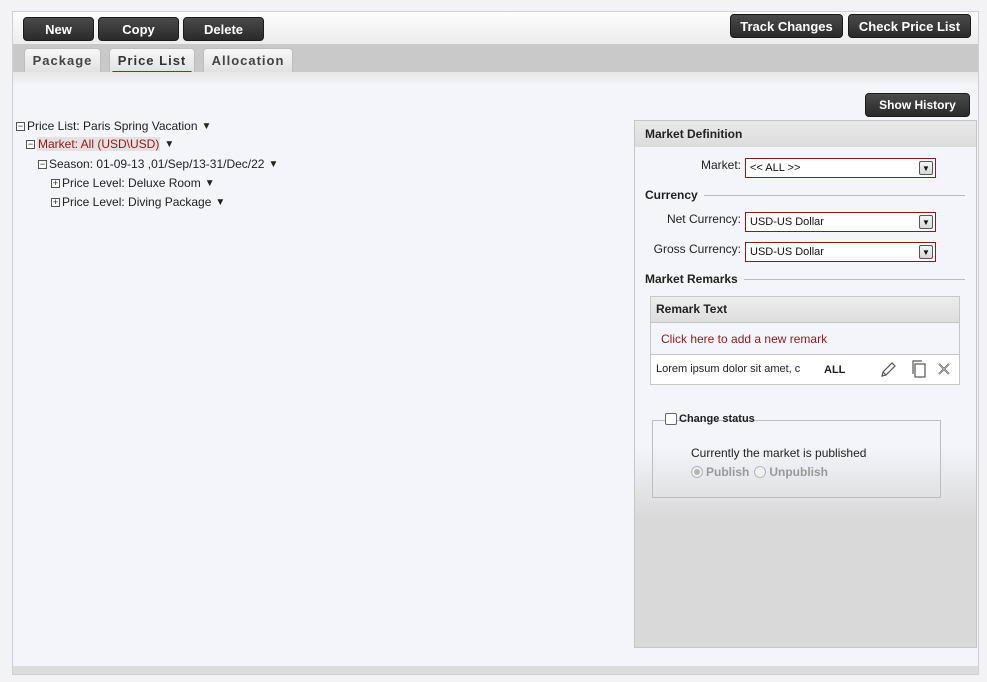 The width and height of the screenshot is (987, 682). Describe the element at coordinates (671, 195) in the screenshot. I see `currency-title: Currency` at that location.